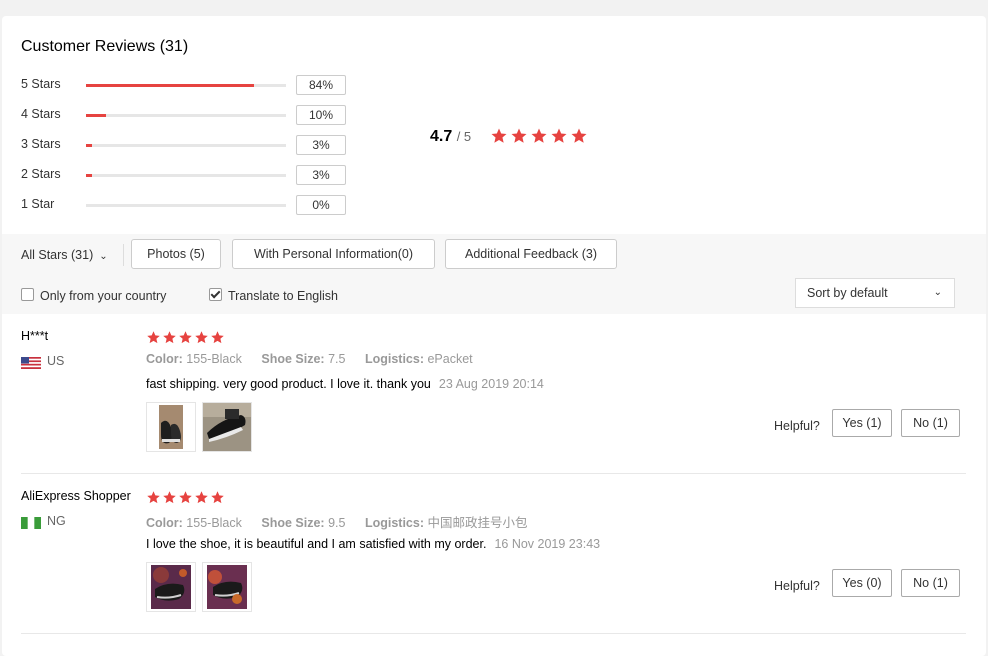 The height and width of the screenshot is (656, 988). I want to click on us-flag-icon, so click(31, 365).